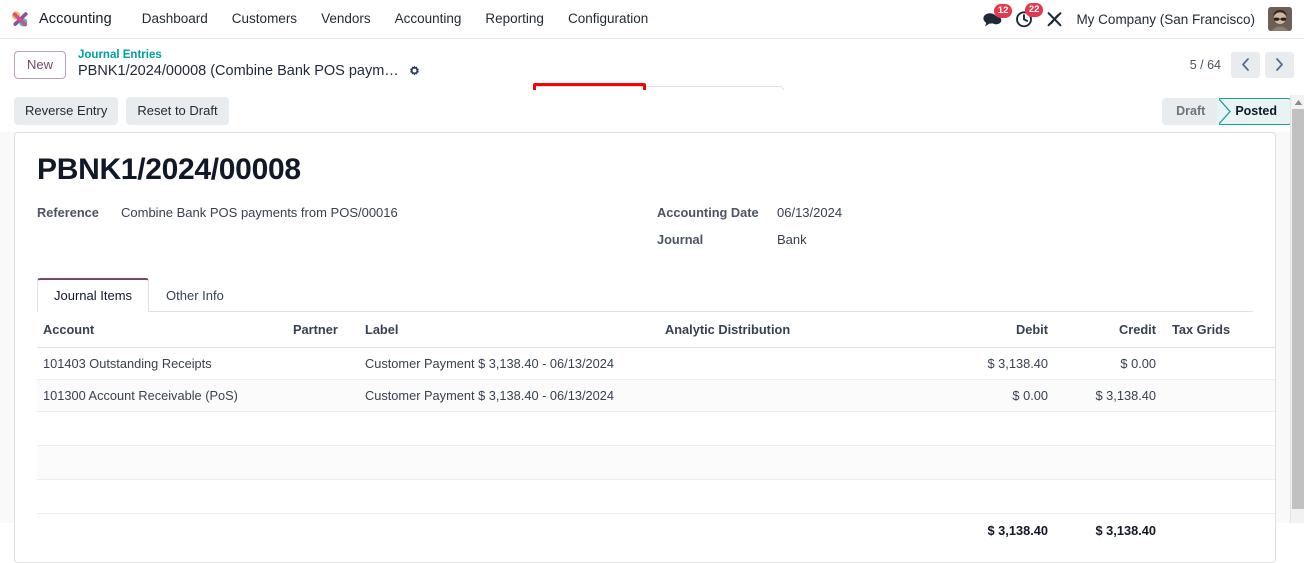  Describe the element at coordinates (162, 364) in the screenshot. I see `cell-account: 101403 Outstanding Receipts` at that location.